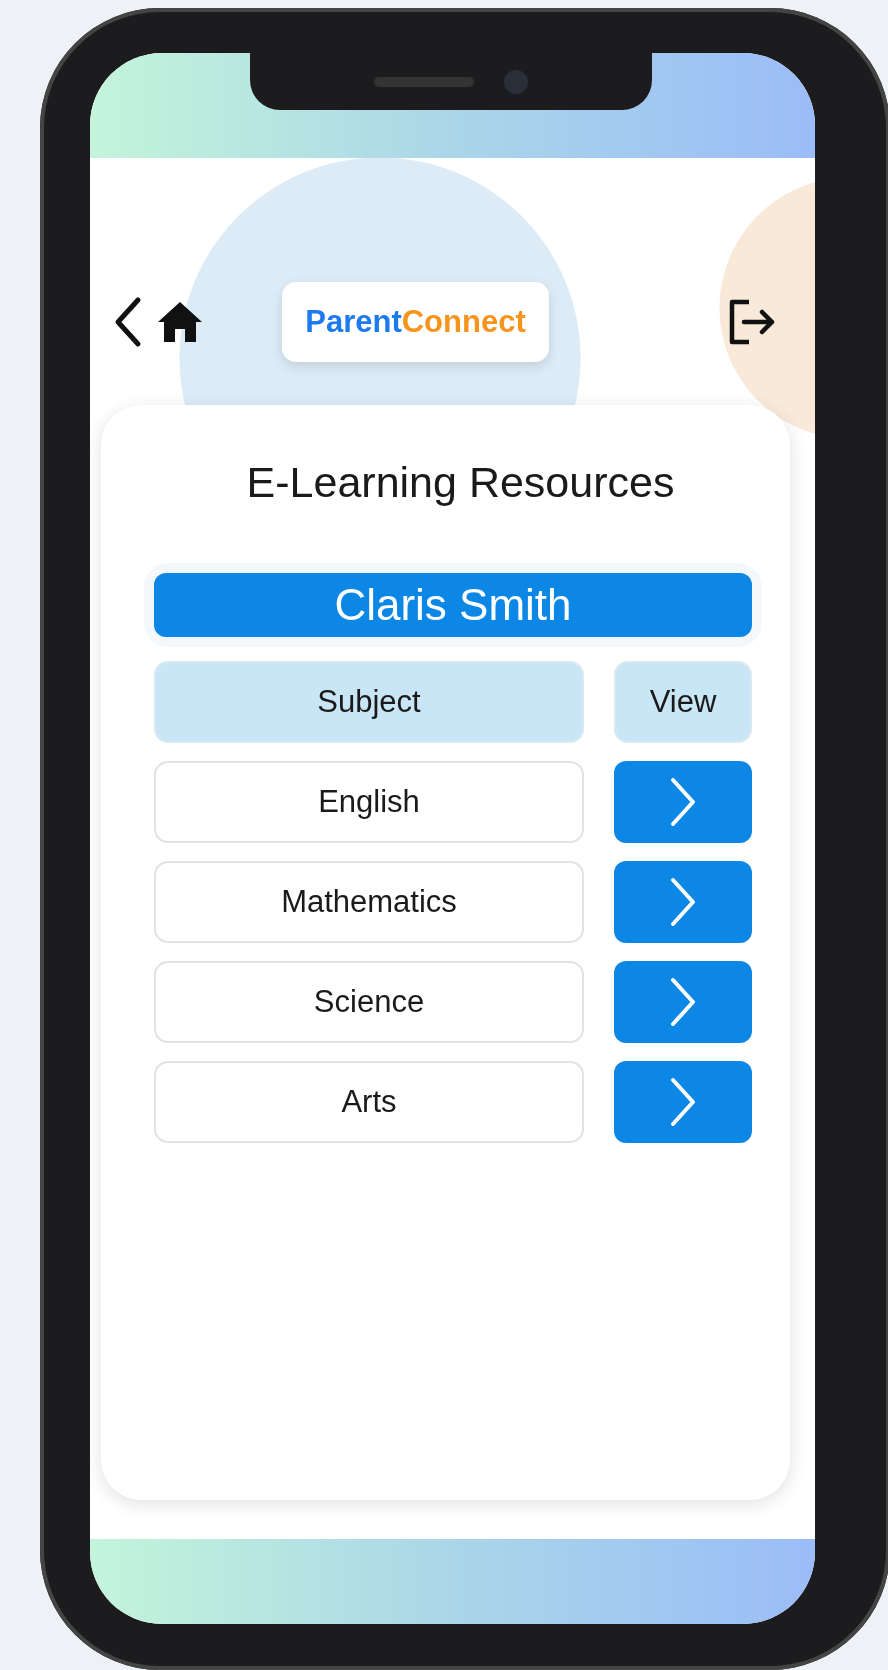 The height and width of the screenshot is (1670, 888). What do you see at coordinates (369, 1102) in the screenshot?
I see `subject-cell: Arts` at bounding box center [369, 1102].